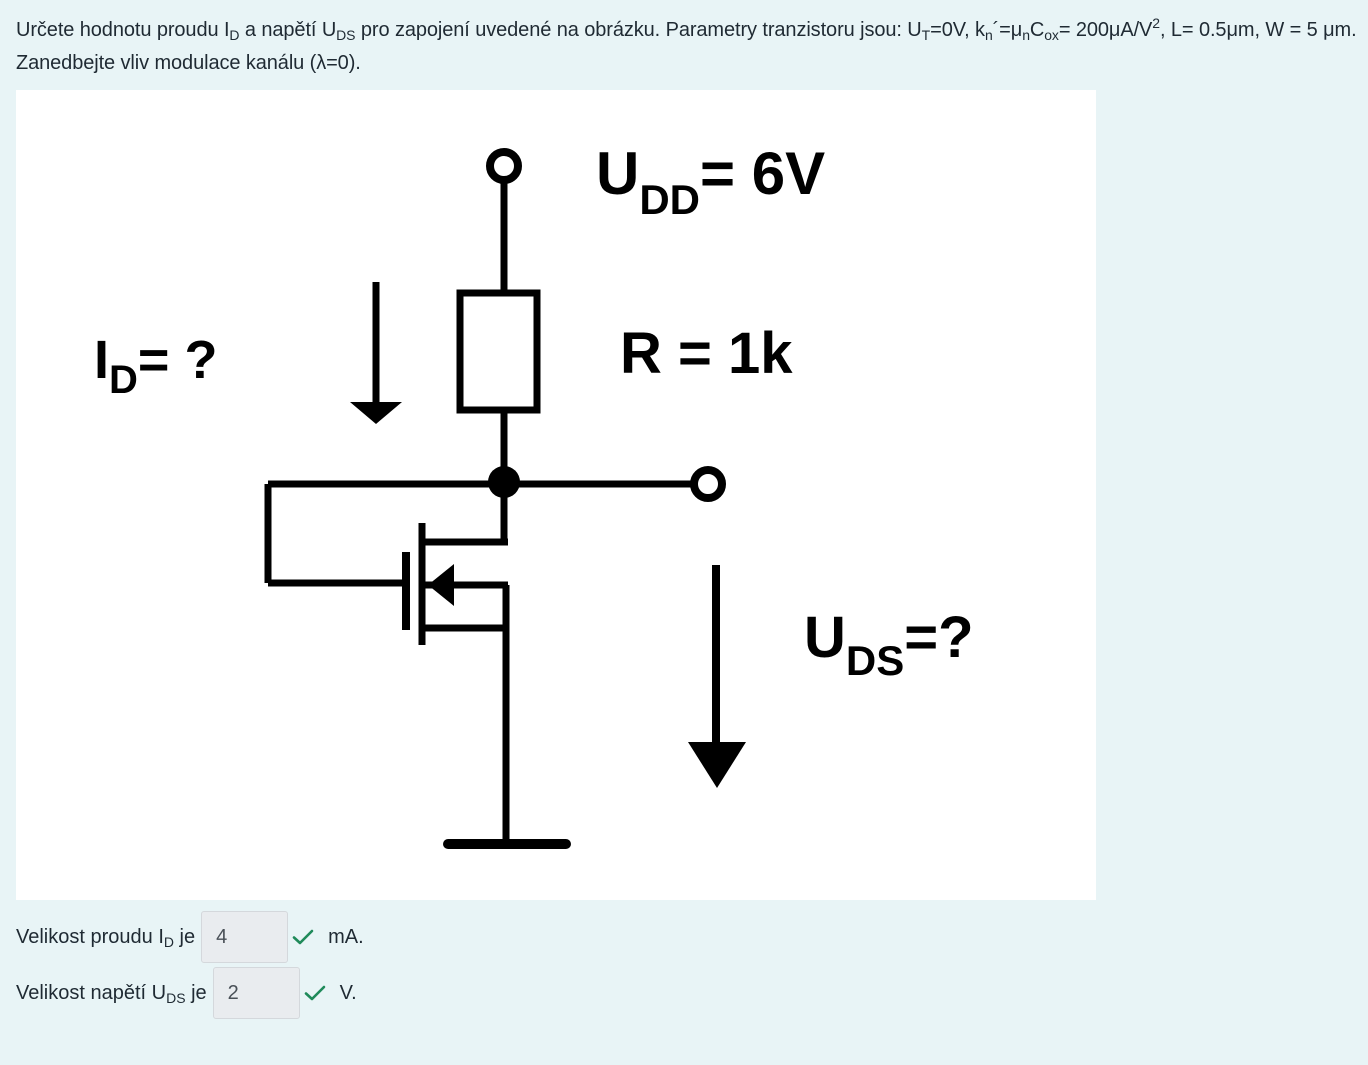 The width and height of the screenshot is (1368, 1065). What do you see at coordinates (504, 482) in the screenshot?
I see `junction-dot` at bounding box center [504, 482].